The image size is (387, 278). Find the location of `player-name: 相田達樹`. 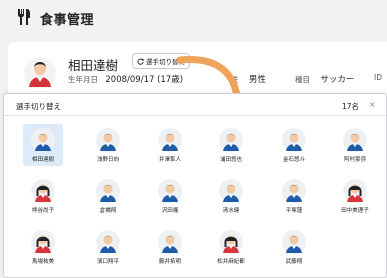

player-name: 相田達樹 is located at coordinates (93, 65).